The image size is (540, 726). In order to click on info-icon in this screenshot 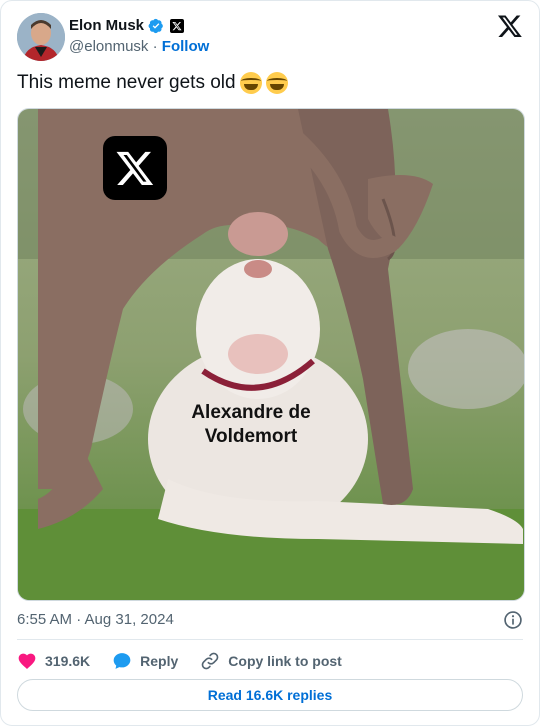, I will do `click(513, 620)`.